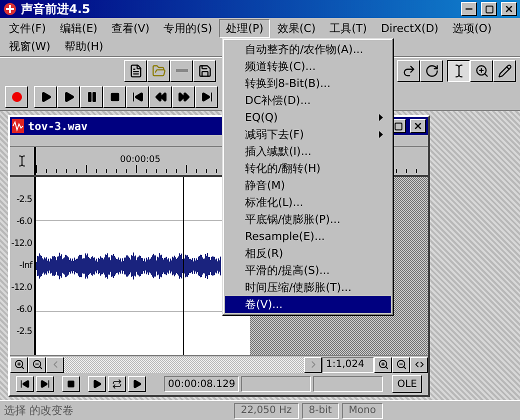 The height and width of the screenshot is (420, 520). I want to click on redo-icon, so click(409, 71).